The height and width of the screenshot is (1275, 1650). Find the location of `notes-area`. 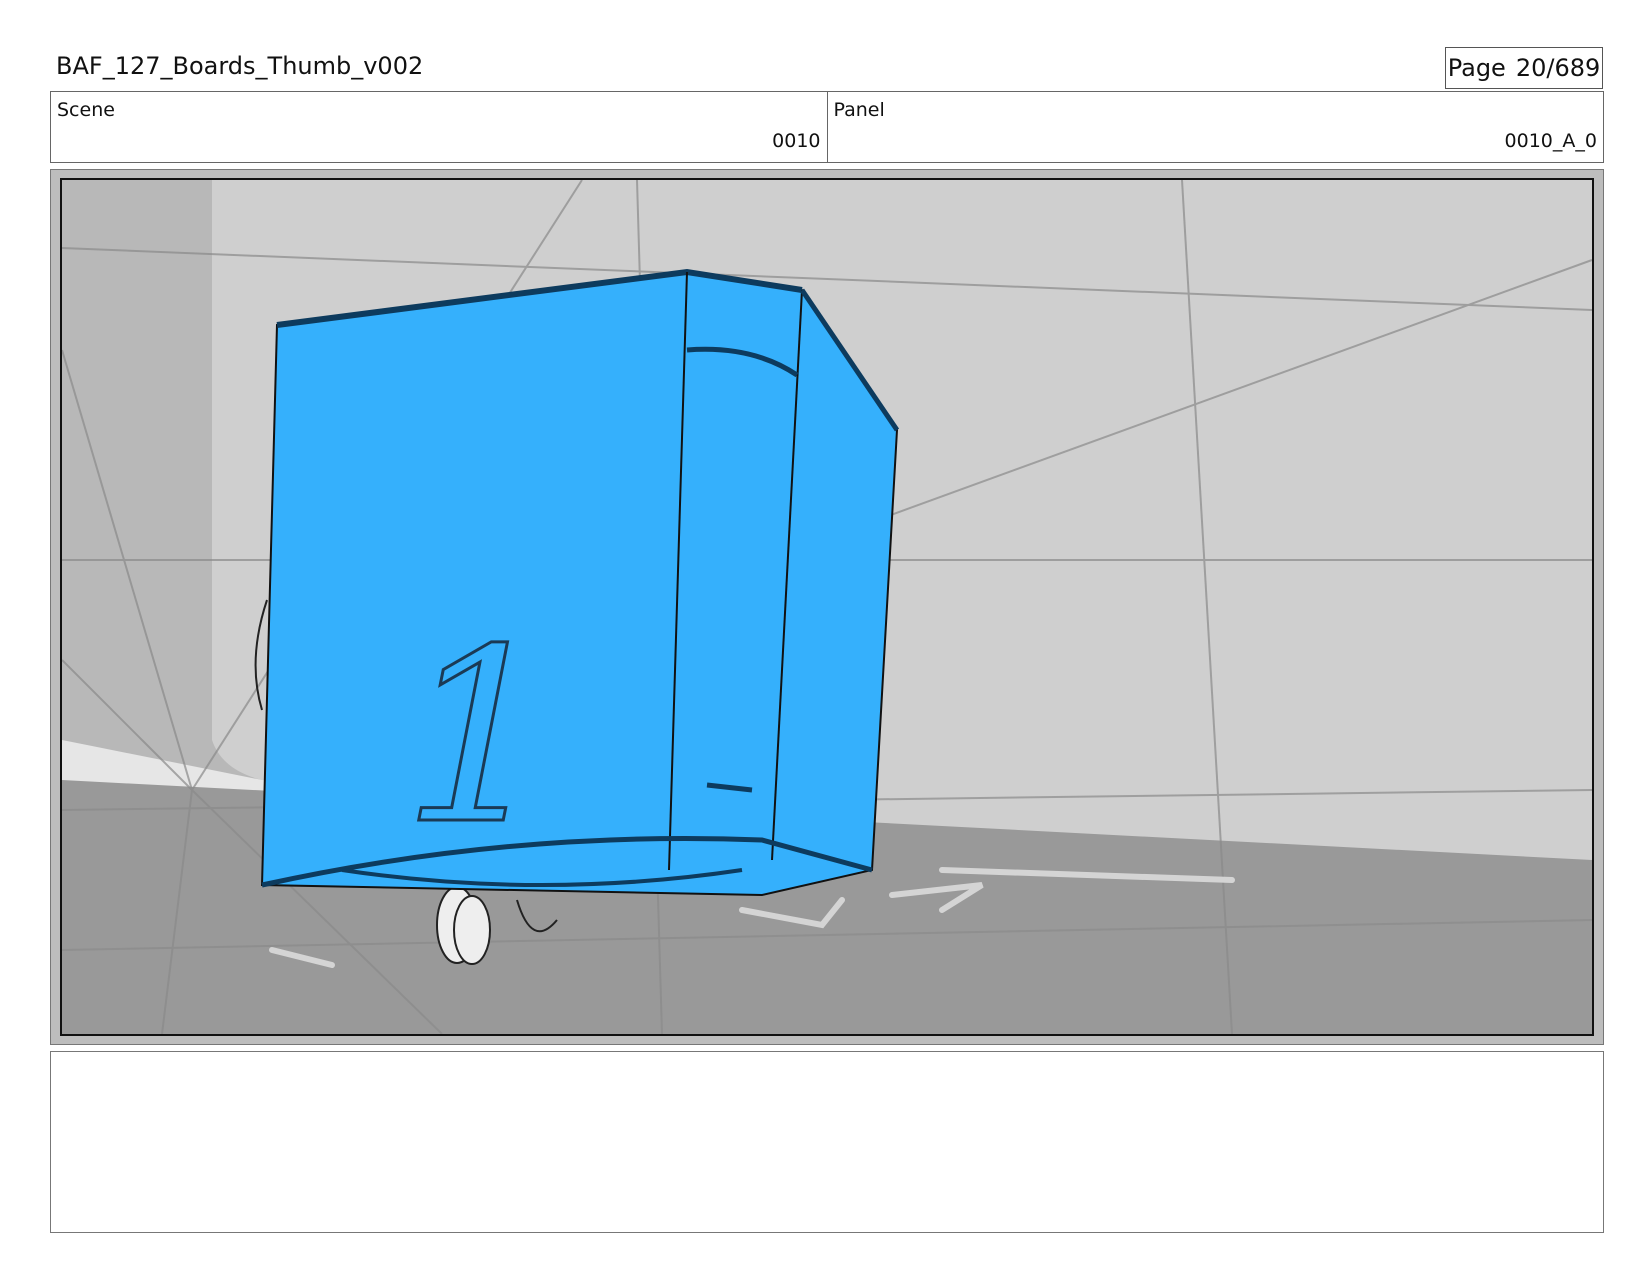

notes-area is located at coordinates (827, 1142).